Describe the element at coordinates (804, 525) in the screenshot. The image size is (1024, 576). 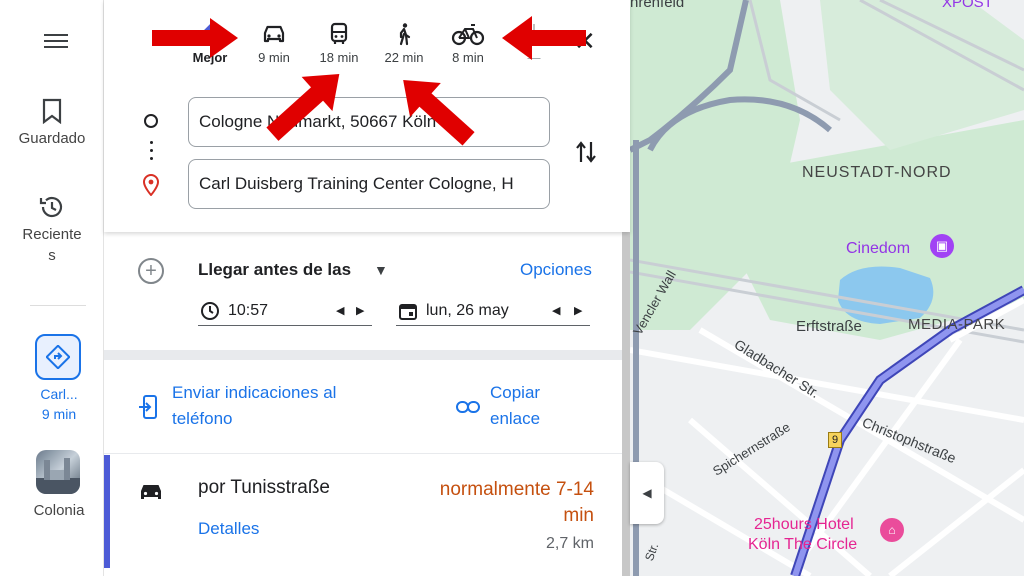
I see `map-label-hotel-line-1: 25hours Hotel` at that location.